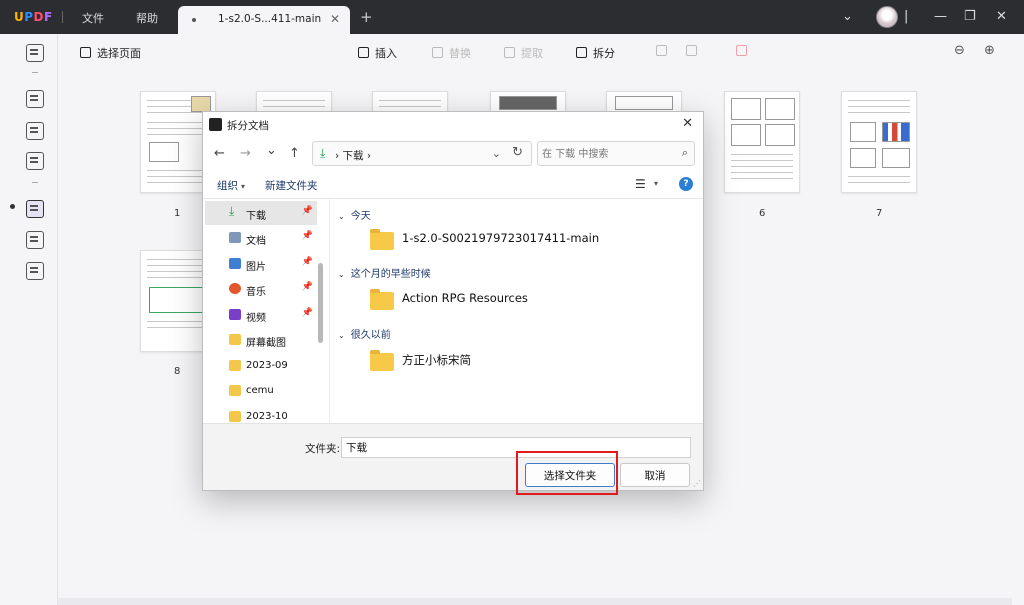 Image resolution: width=1024 pixels, height=605 pixels. What do you see at coordinates (35, 209) in the screenshot?
I see `organize-pages-icon` at bounding box center [35, 209].